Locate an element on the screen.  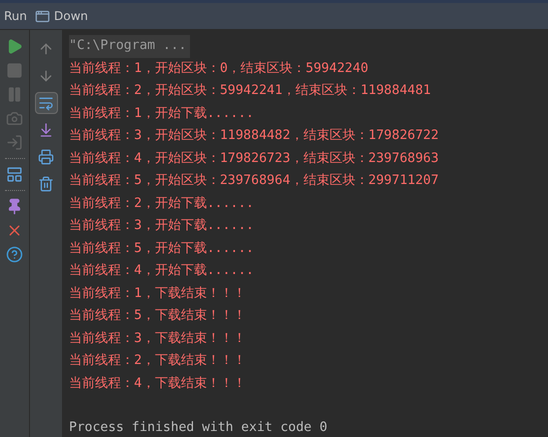
console-line: 当前线程：2，下载结束！！！ is located at coordinates (158, 361).